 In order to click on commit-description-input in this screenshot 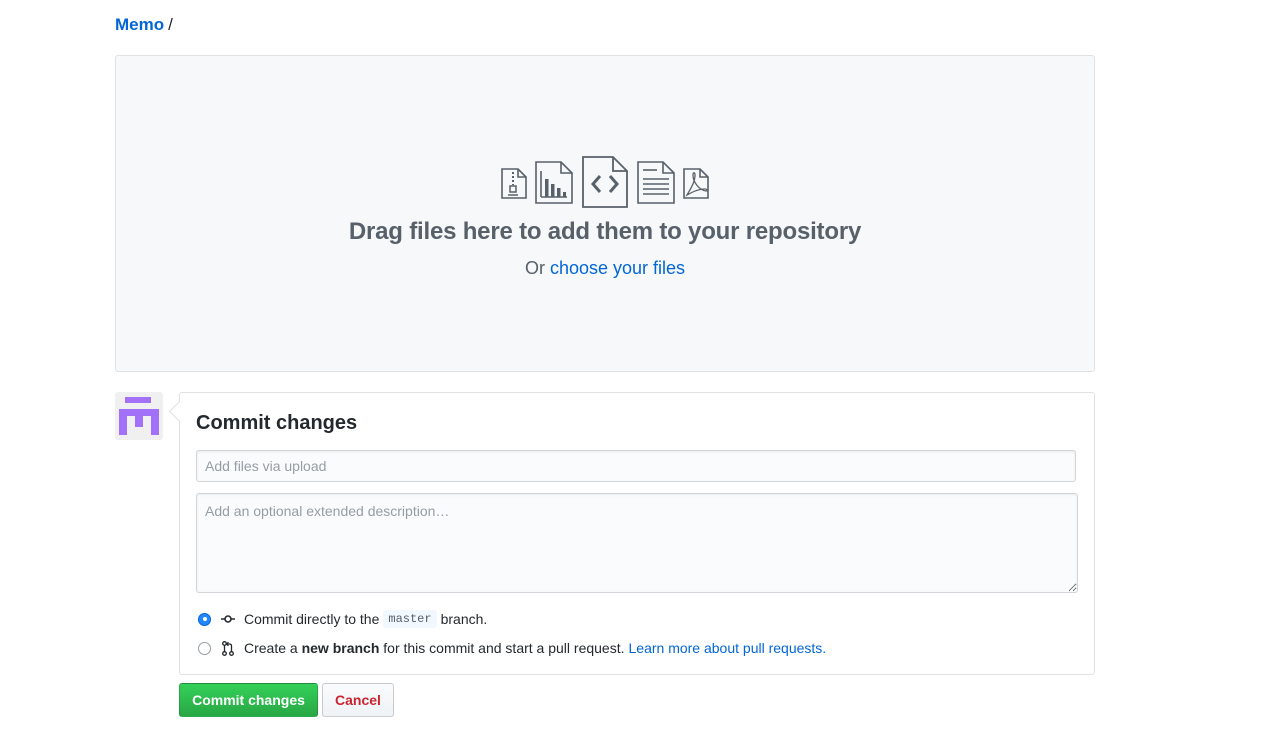, I will do `click(637, 543)`.